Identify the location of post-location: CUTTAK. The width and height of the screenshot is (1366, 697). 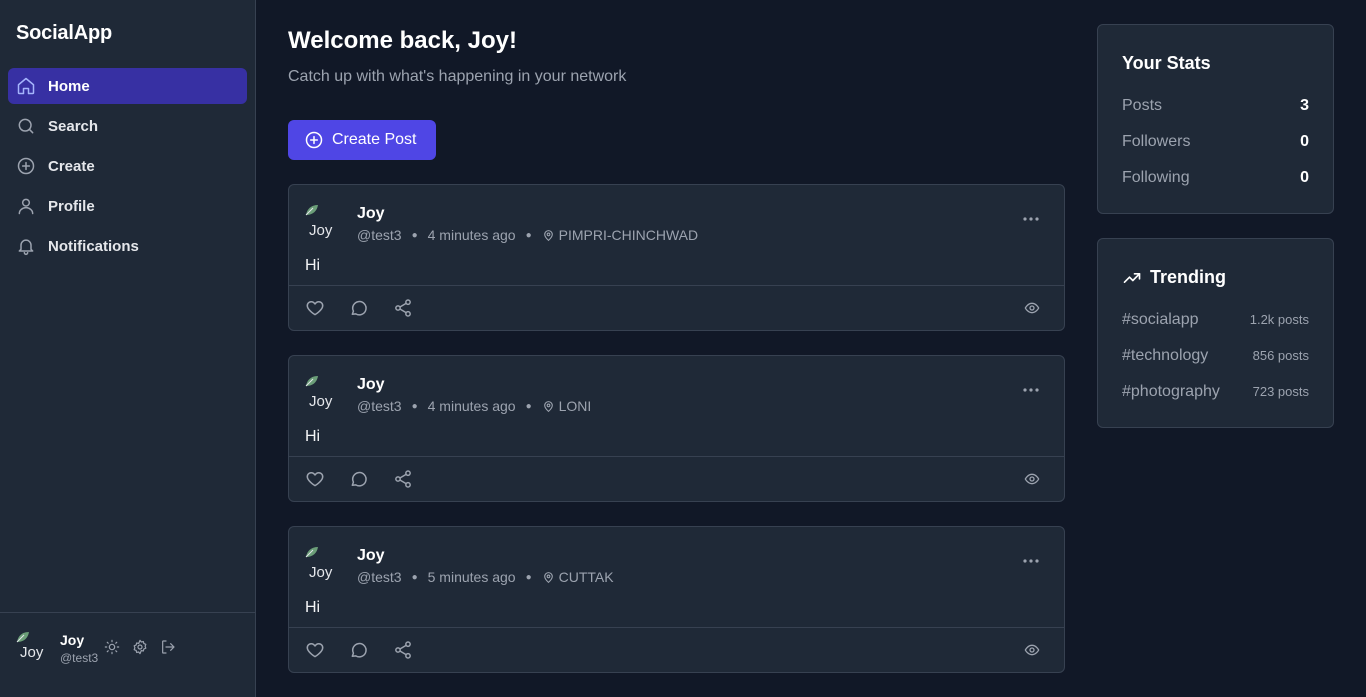
(586, 577).